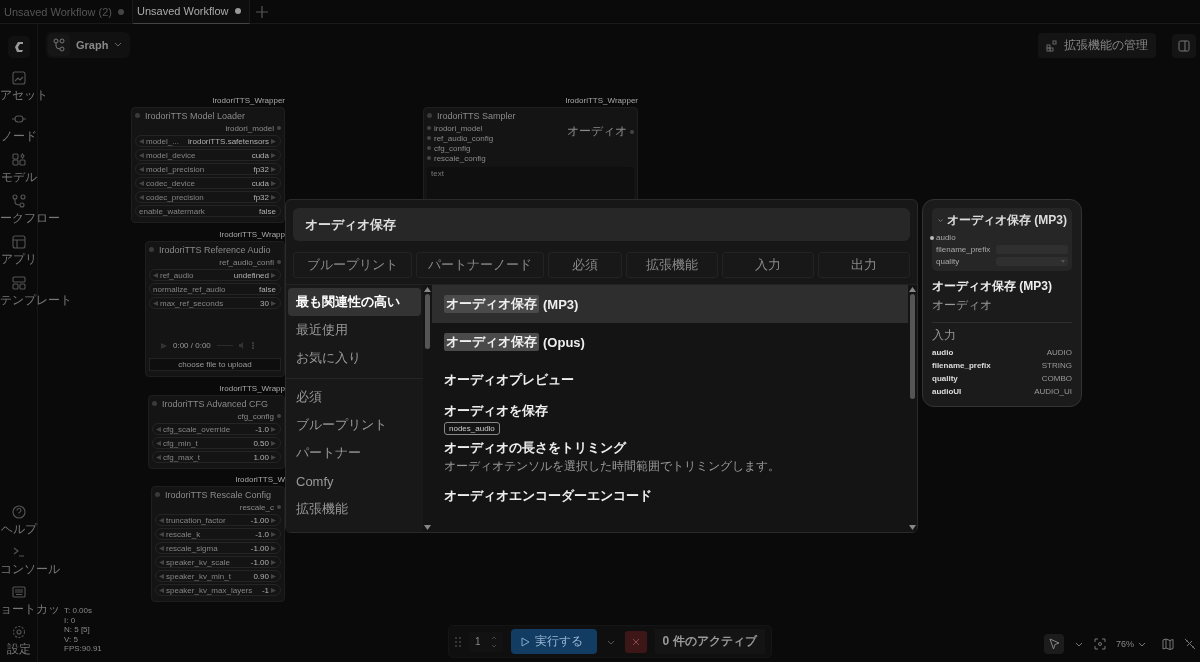  I want to click on shortcuts-icon, so click(18, 591).